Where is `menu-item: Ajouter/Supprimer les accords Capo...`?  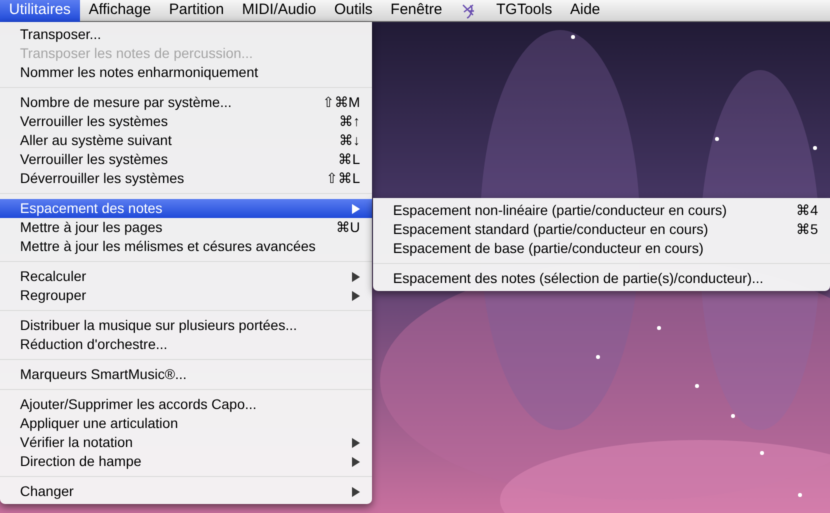 menu-item: Ajouter/Supprimer les accords Capo... is located at coordinates (186, 404).